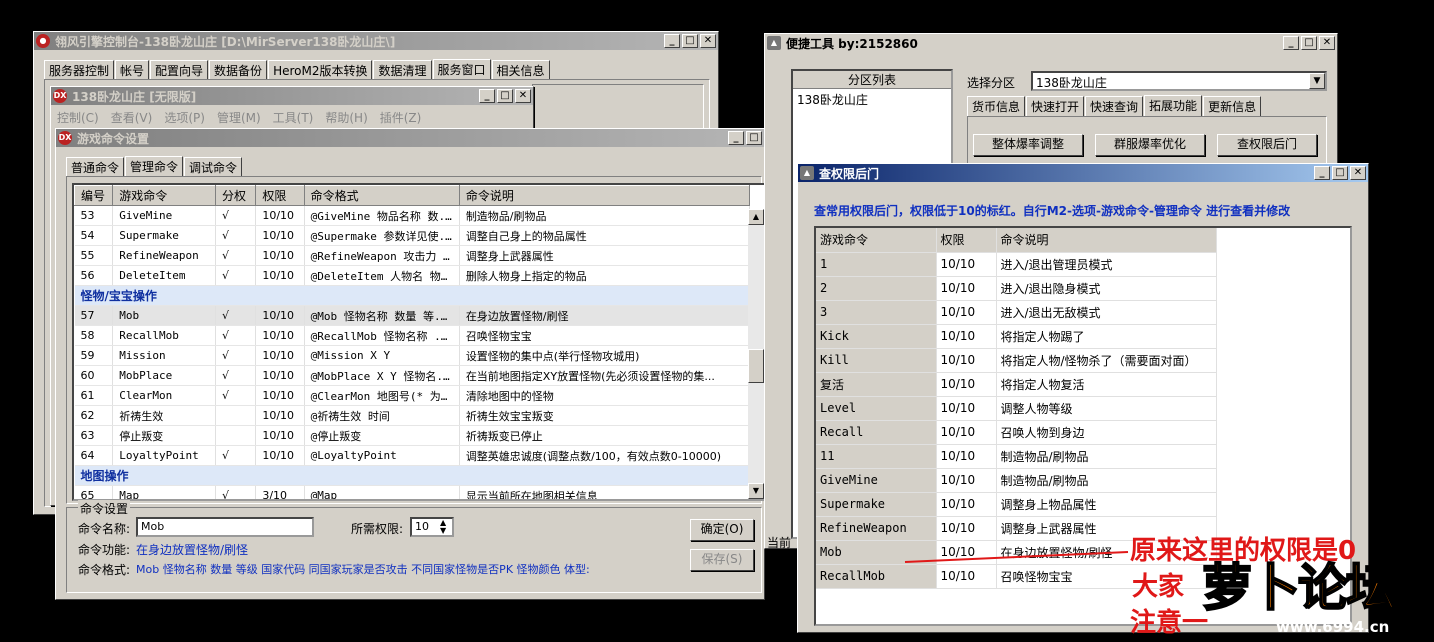 This screenshot has height=642, width=1434. What do you see at coordinates (1299, 588) in the screenshot?
I see `forum-logo-text: 萝卜论坛` at bounding box center [1299, 588].